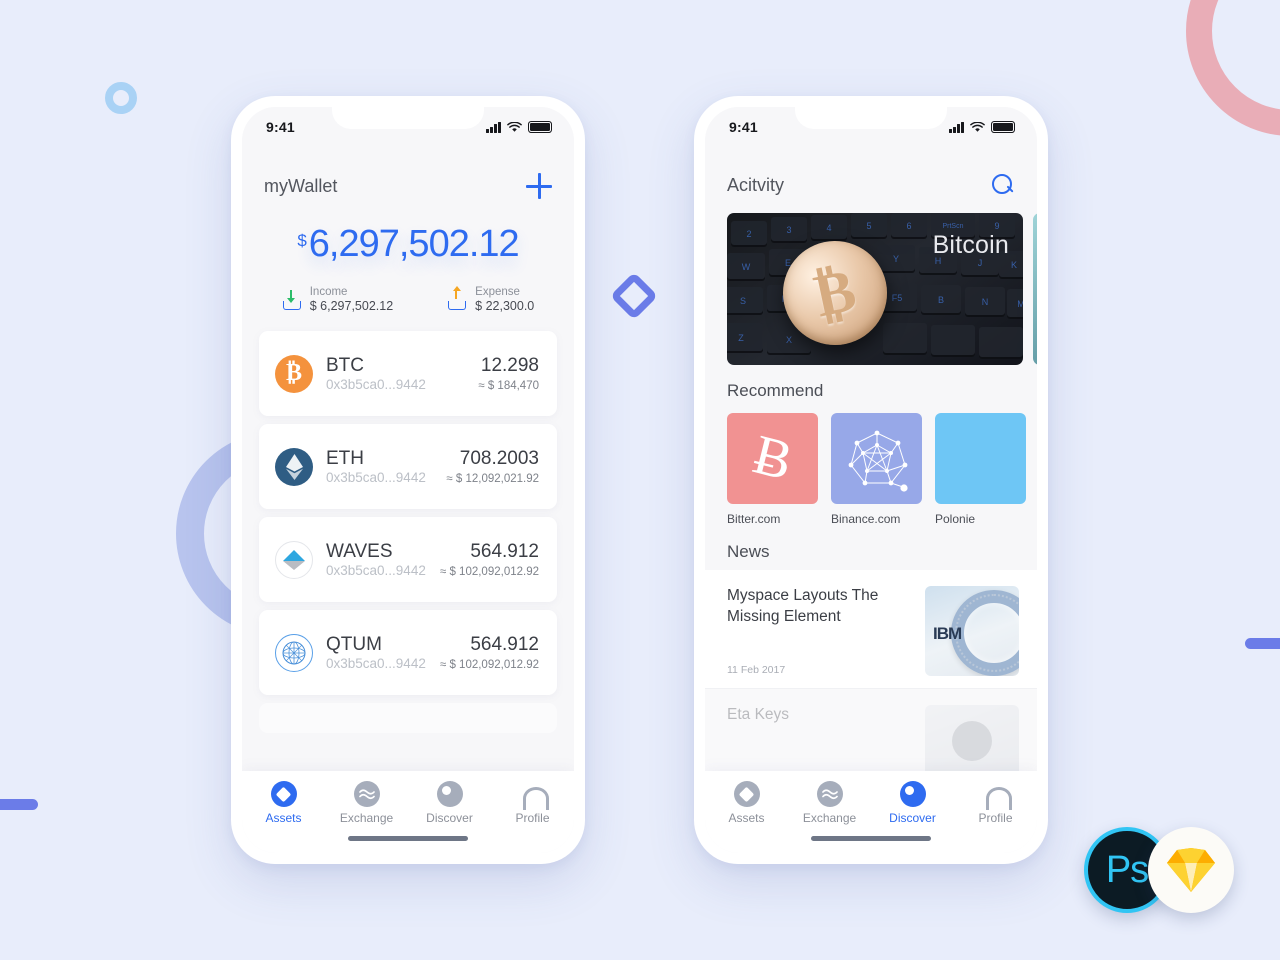 This screenshot has width=1280, height=960. Describe the element at coordinates (970, 245) in the screenshot. I see `banner-caption: Bitcoin` at that location.